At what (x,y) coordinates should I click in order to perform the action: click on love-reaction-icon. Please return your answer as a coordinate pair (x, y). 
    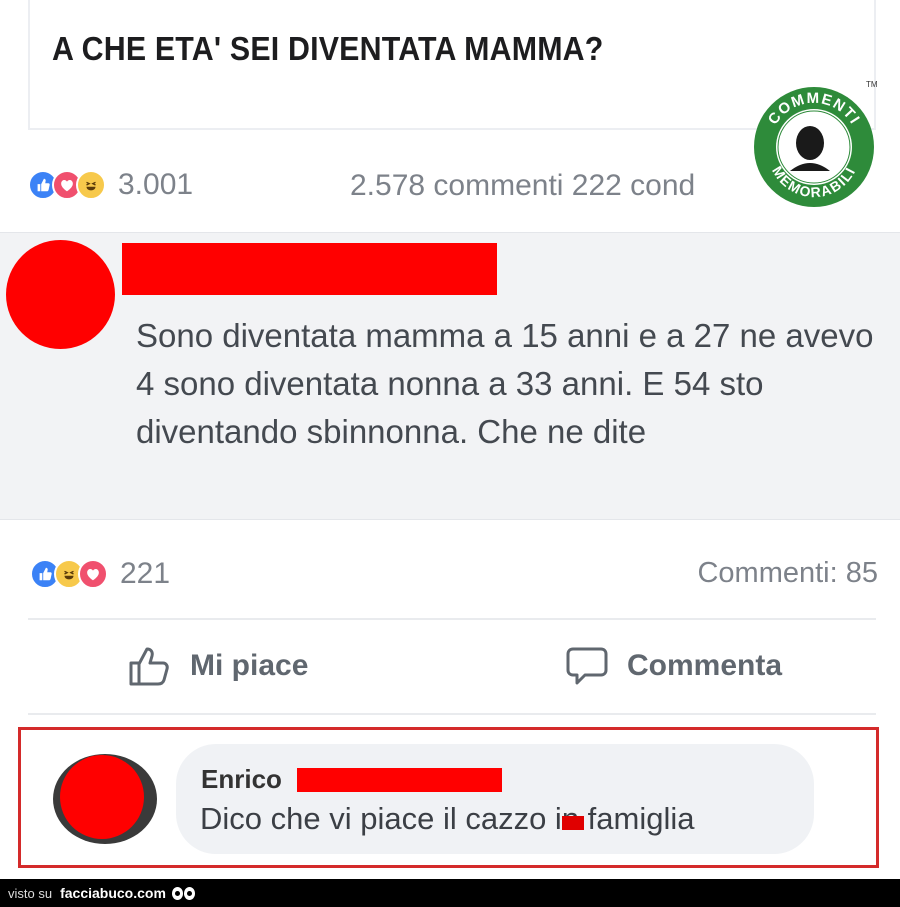
    Looking at the image, I should click on (93, 574).